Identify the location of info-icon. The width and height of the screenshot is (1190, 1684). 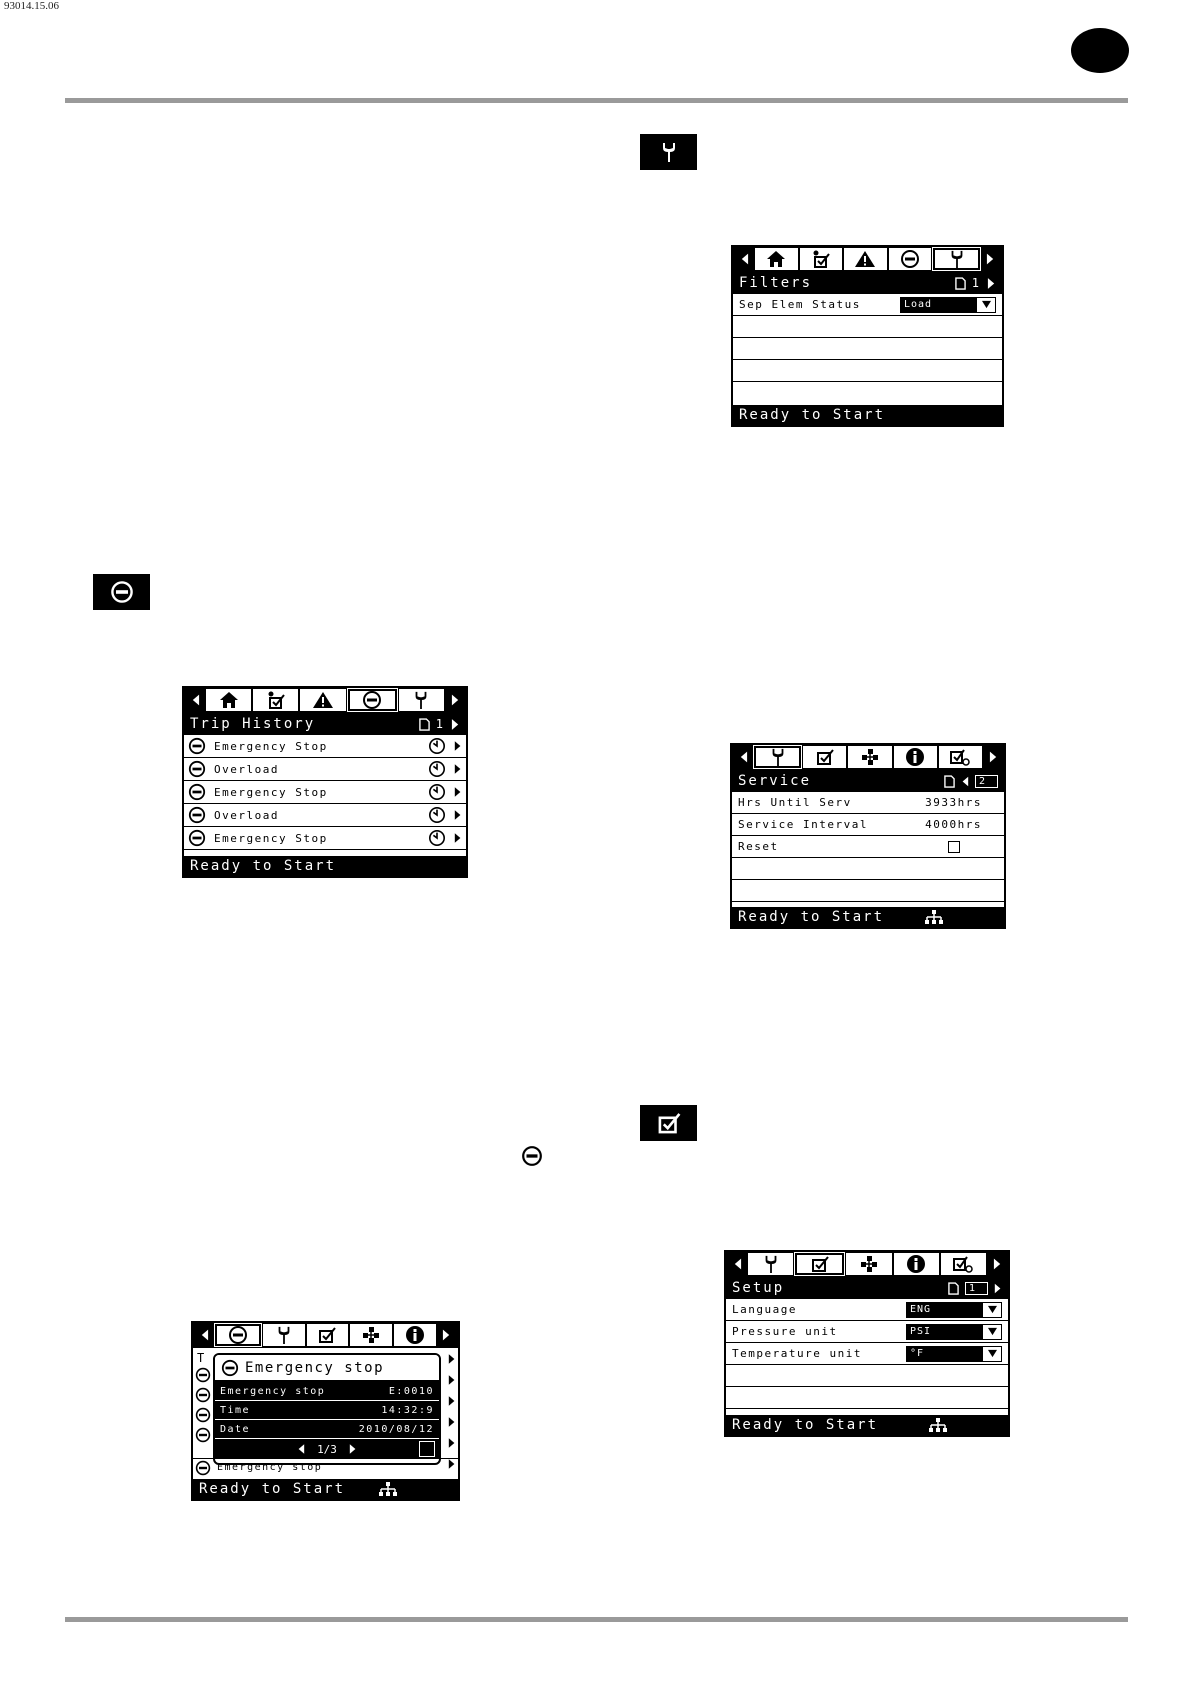
(915, 757).